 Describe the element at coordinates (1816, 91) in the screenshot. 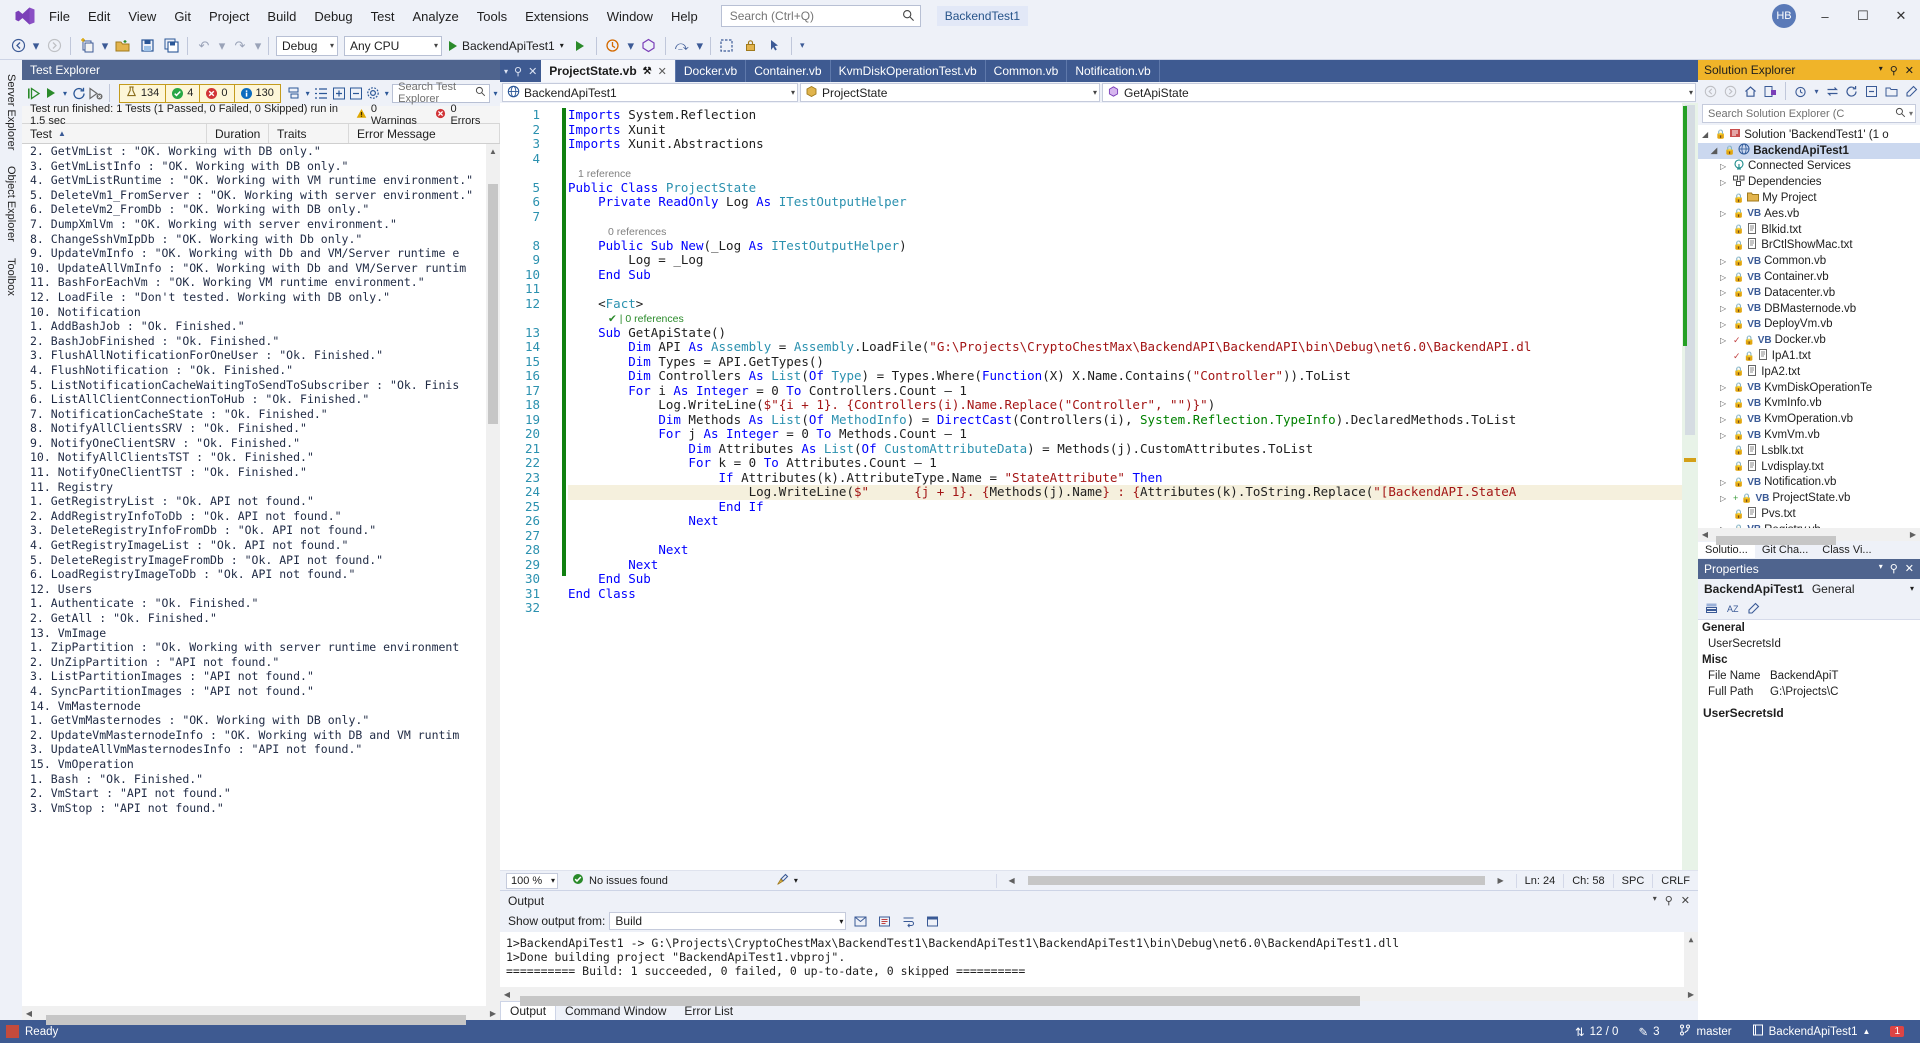

I see `pending-changes-dropdown-icon: ▾` at that location.